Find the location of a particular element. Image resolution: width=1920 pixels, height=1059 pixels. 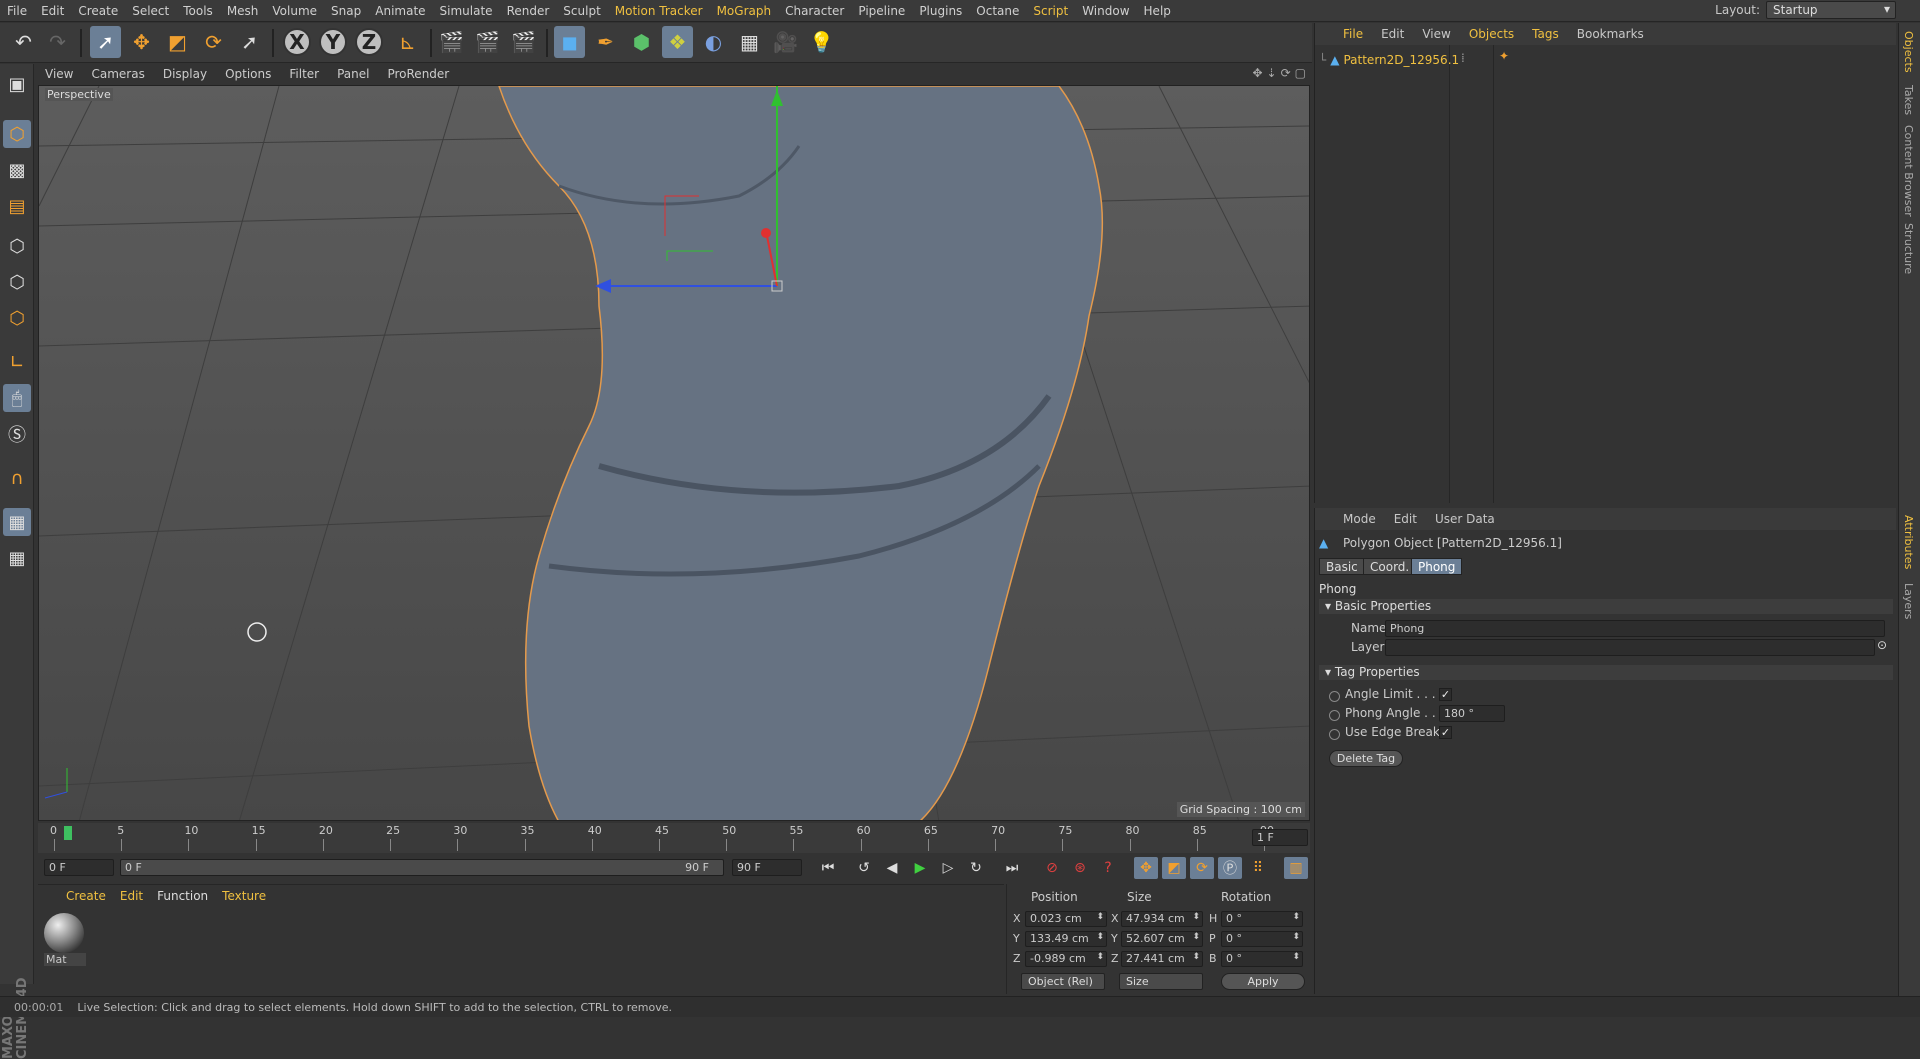

record-active-objects-icon: ⊘ is located at coordinates (1052, 868).